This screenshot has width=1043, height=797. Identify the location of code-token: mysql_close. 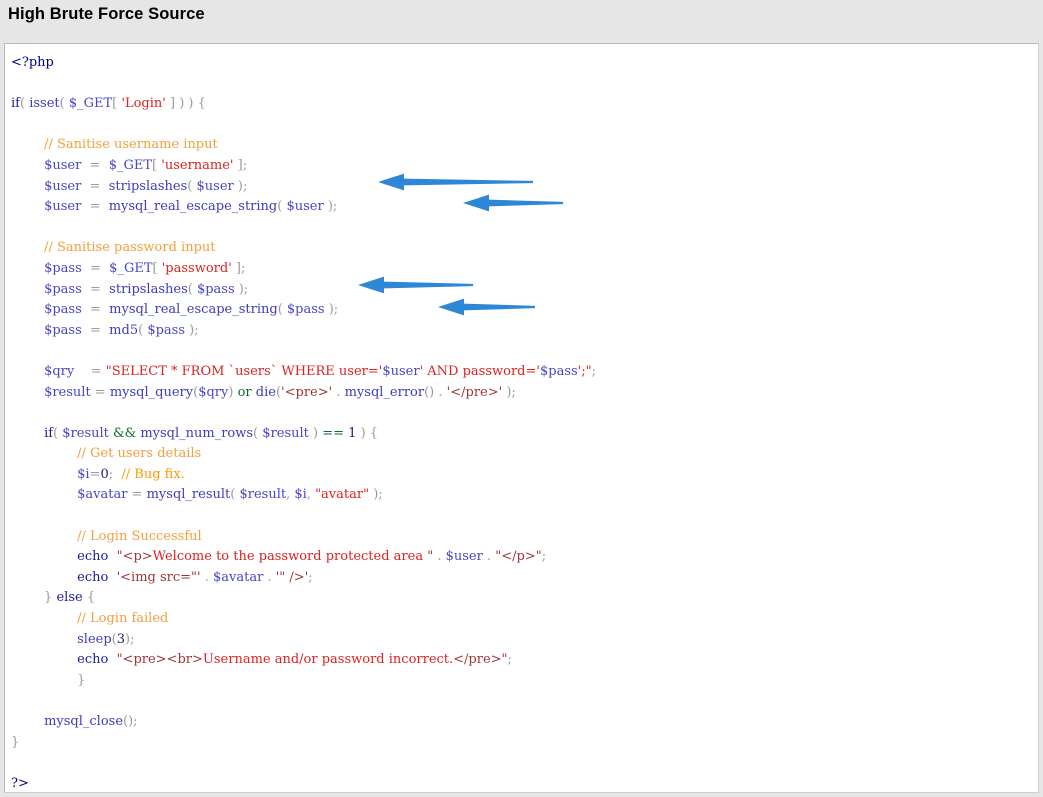
(84, 721).